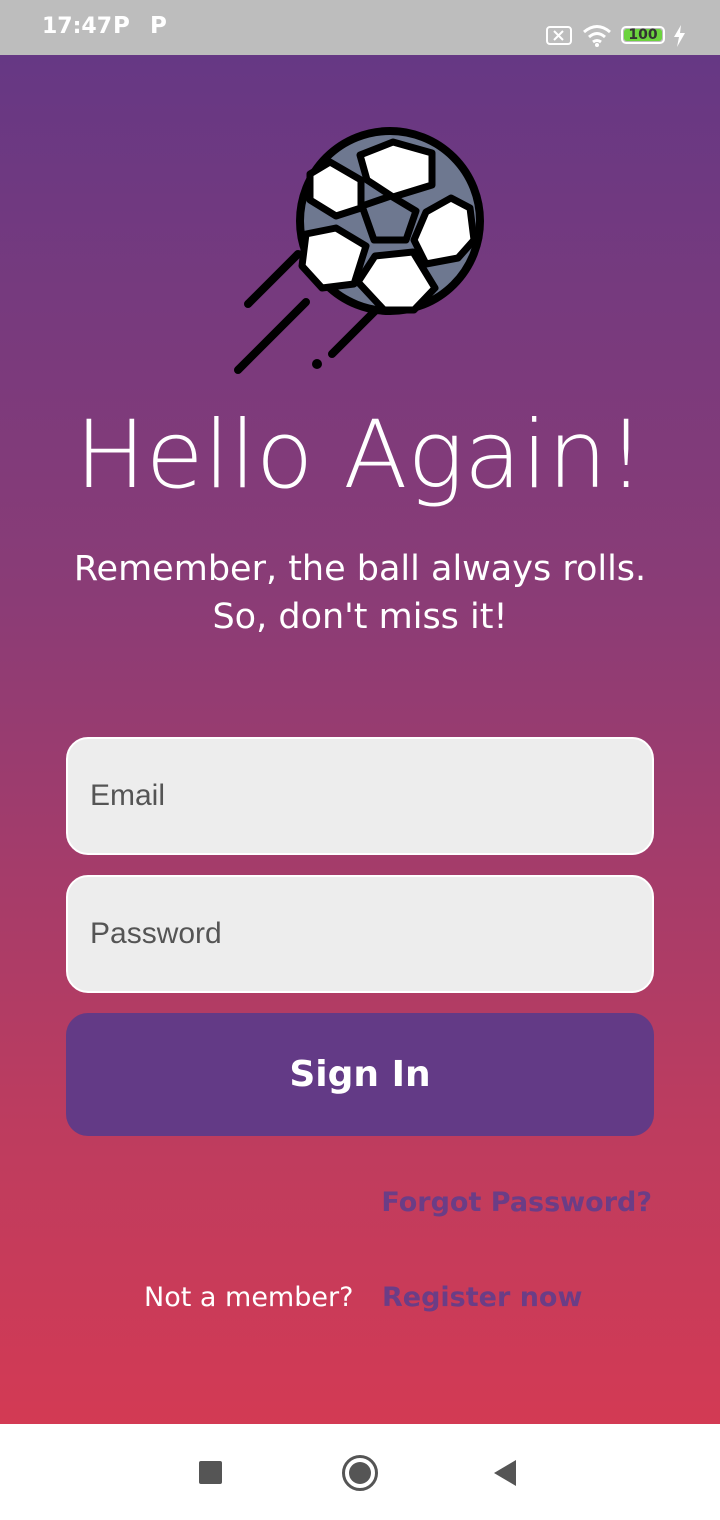 Image resolution: width=720 pixels, height=1520 pixels. I want to click on charging-bolt-icon, so click(679, 36).